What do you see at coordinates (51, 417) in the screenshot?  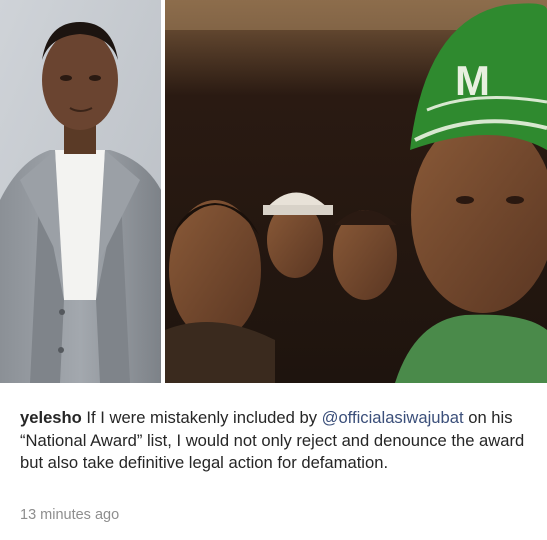 I see `username-link: yelesho` at bounding box center [51, 417].